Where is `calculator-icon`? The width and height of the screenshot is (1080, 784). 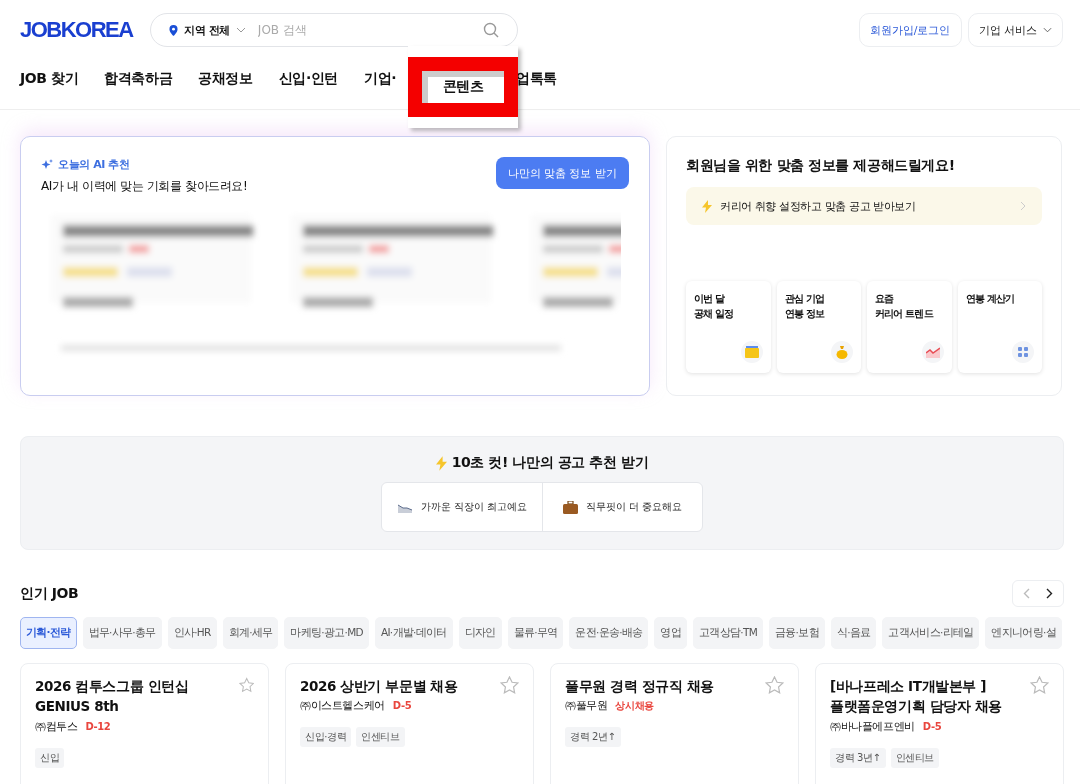
calculator-icon is located at coordinates (1023, 352).